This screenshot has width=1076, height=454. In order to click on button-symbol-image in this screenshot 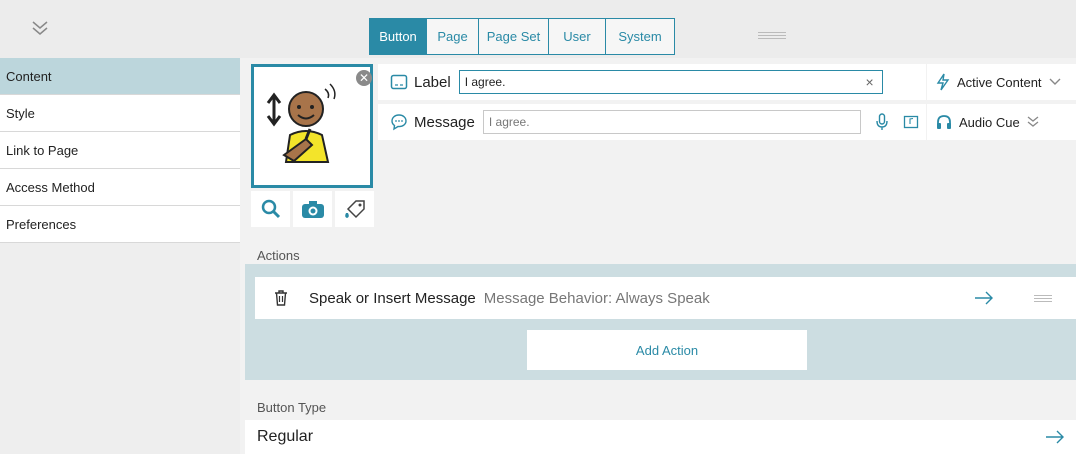, I will do `click(312, 126)`.